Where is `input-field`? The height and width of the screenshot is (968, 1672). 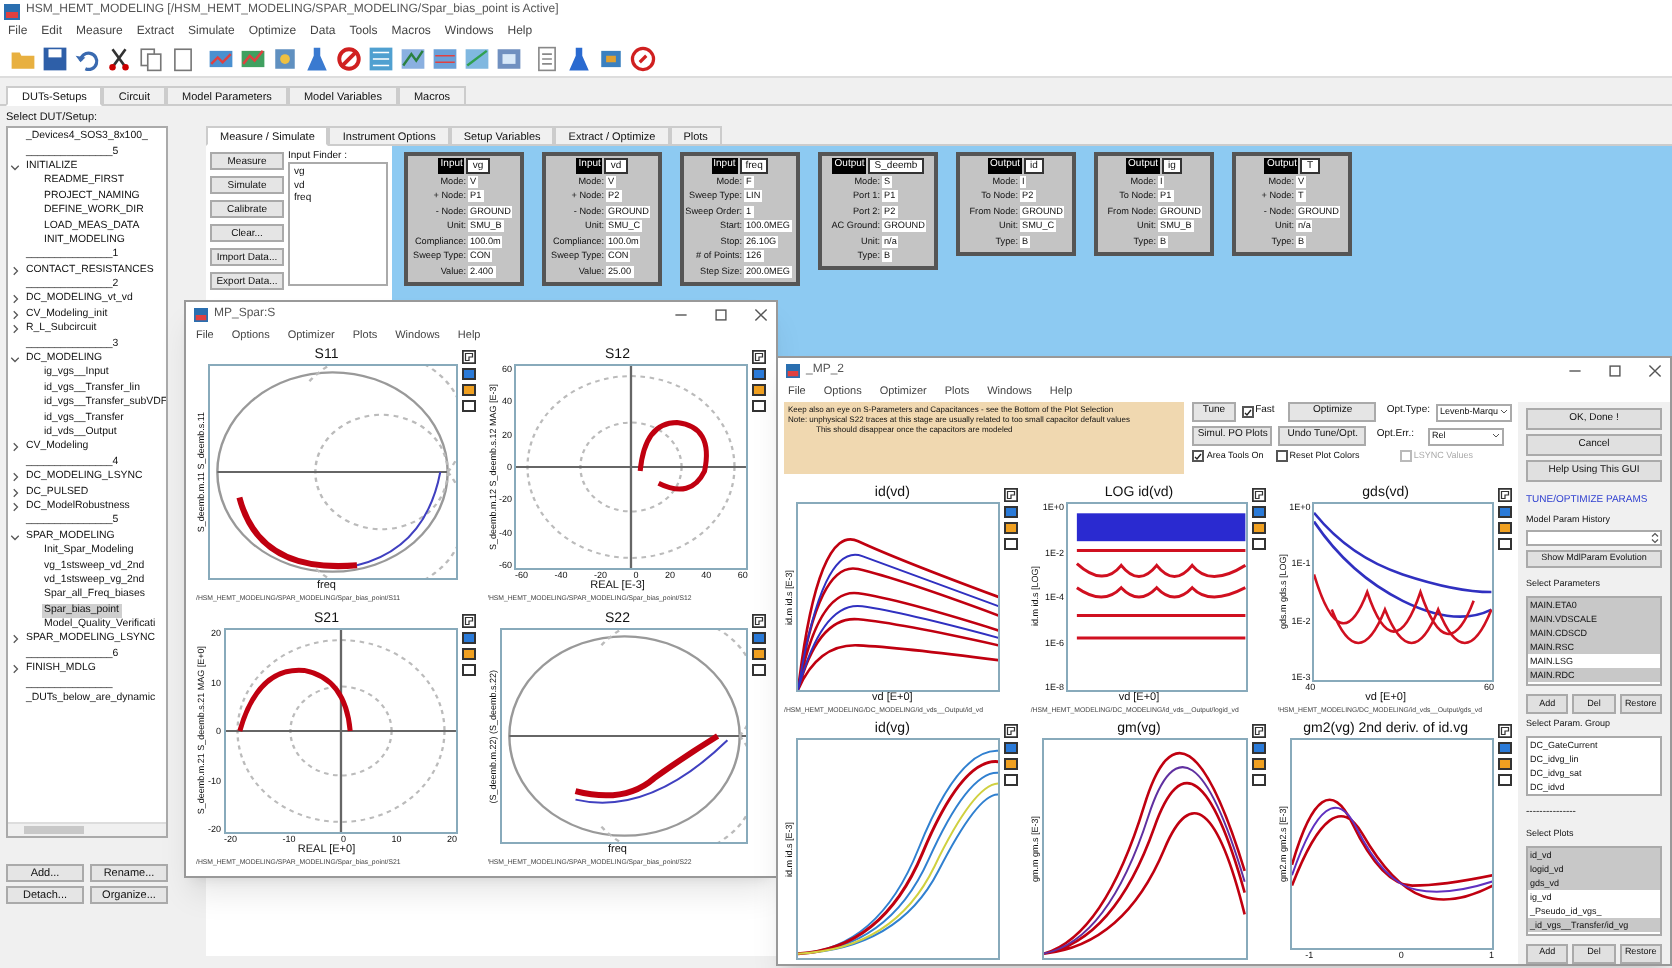 input-field is located at coordinates (1594, 538).